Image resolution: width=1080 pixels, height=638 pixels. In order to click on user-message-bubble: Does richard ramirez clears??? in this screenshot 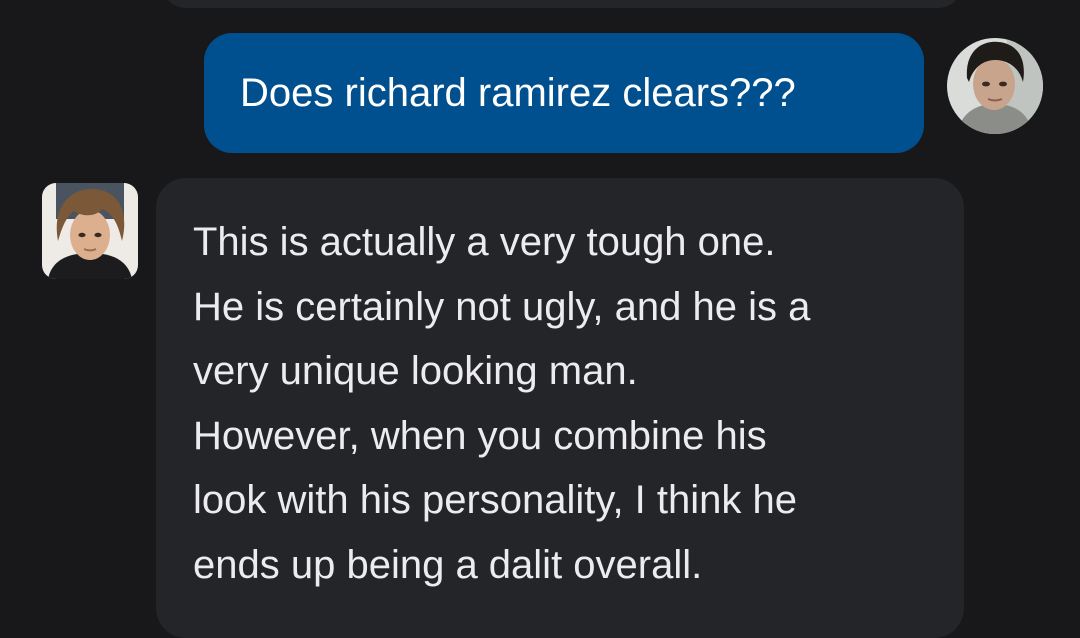, I will do `click(564, 93)`.